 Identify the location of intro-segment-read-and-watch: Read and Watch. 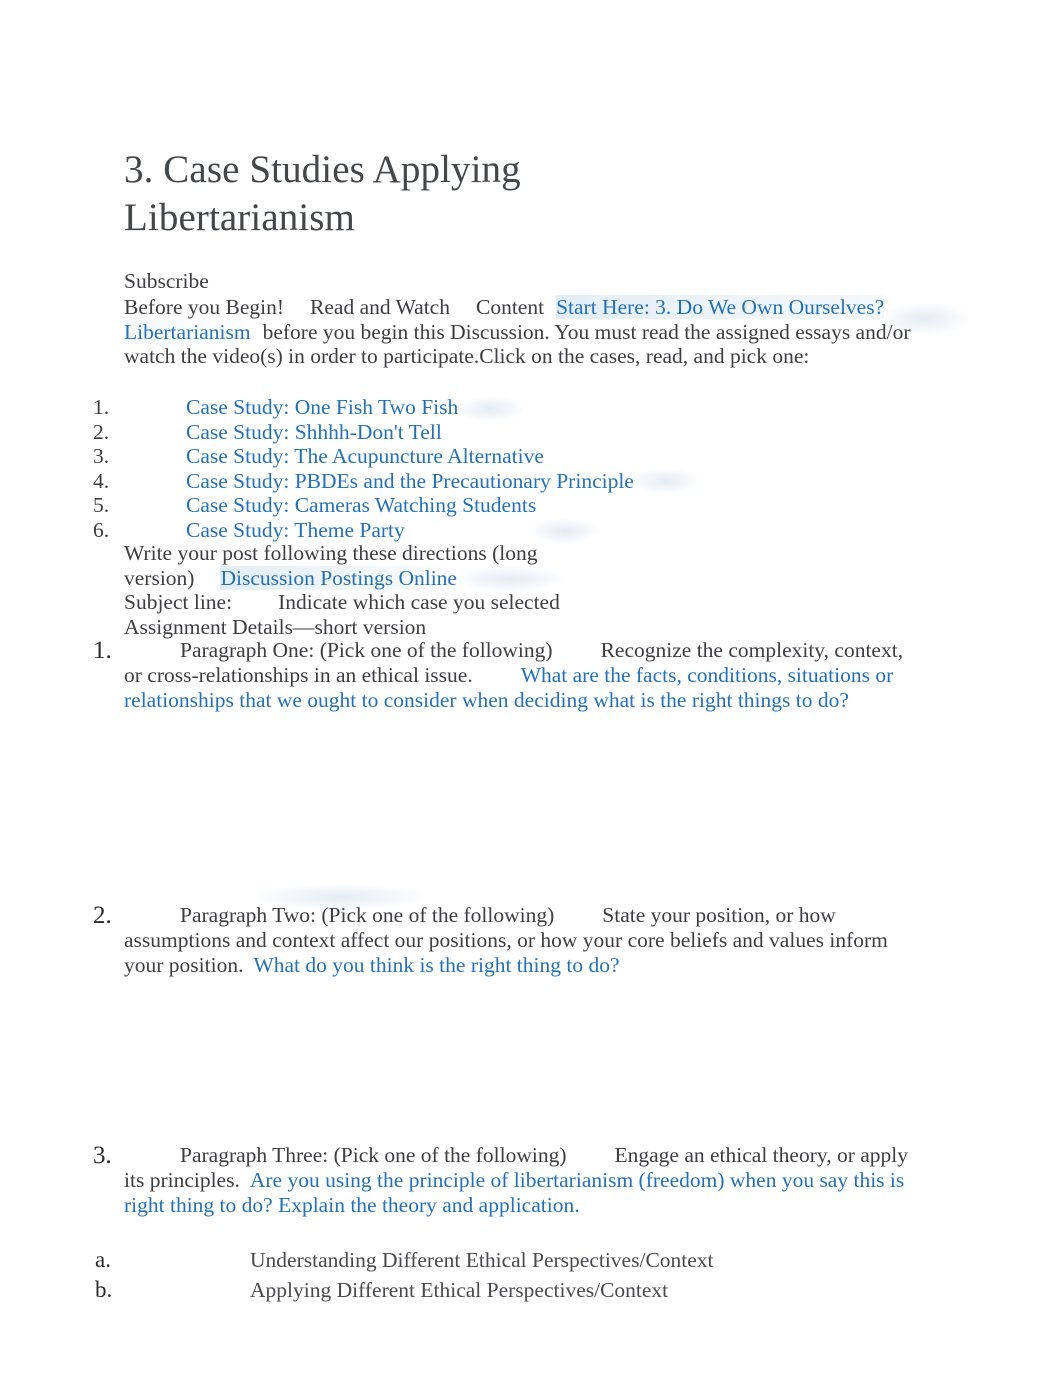
(380, 307).